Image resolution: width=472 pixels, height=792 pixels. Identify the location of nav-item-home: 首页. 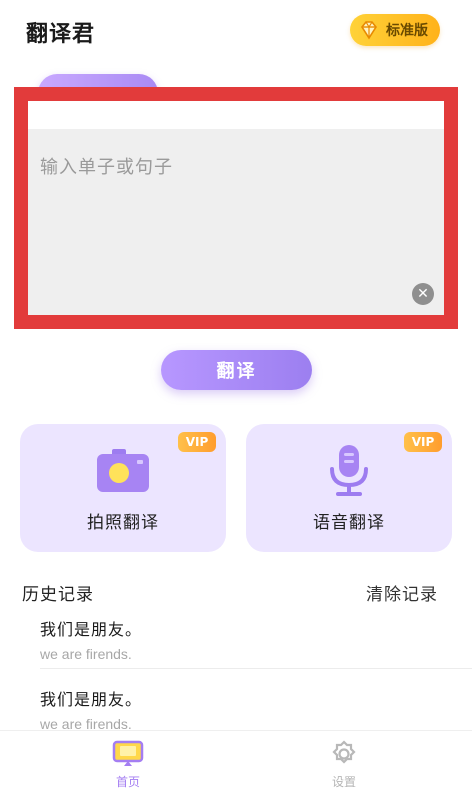
(128, 764).